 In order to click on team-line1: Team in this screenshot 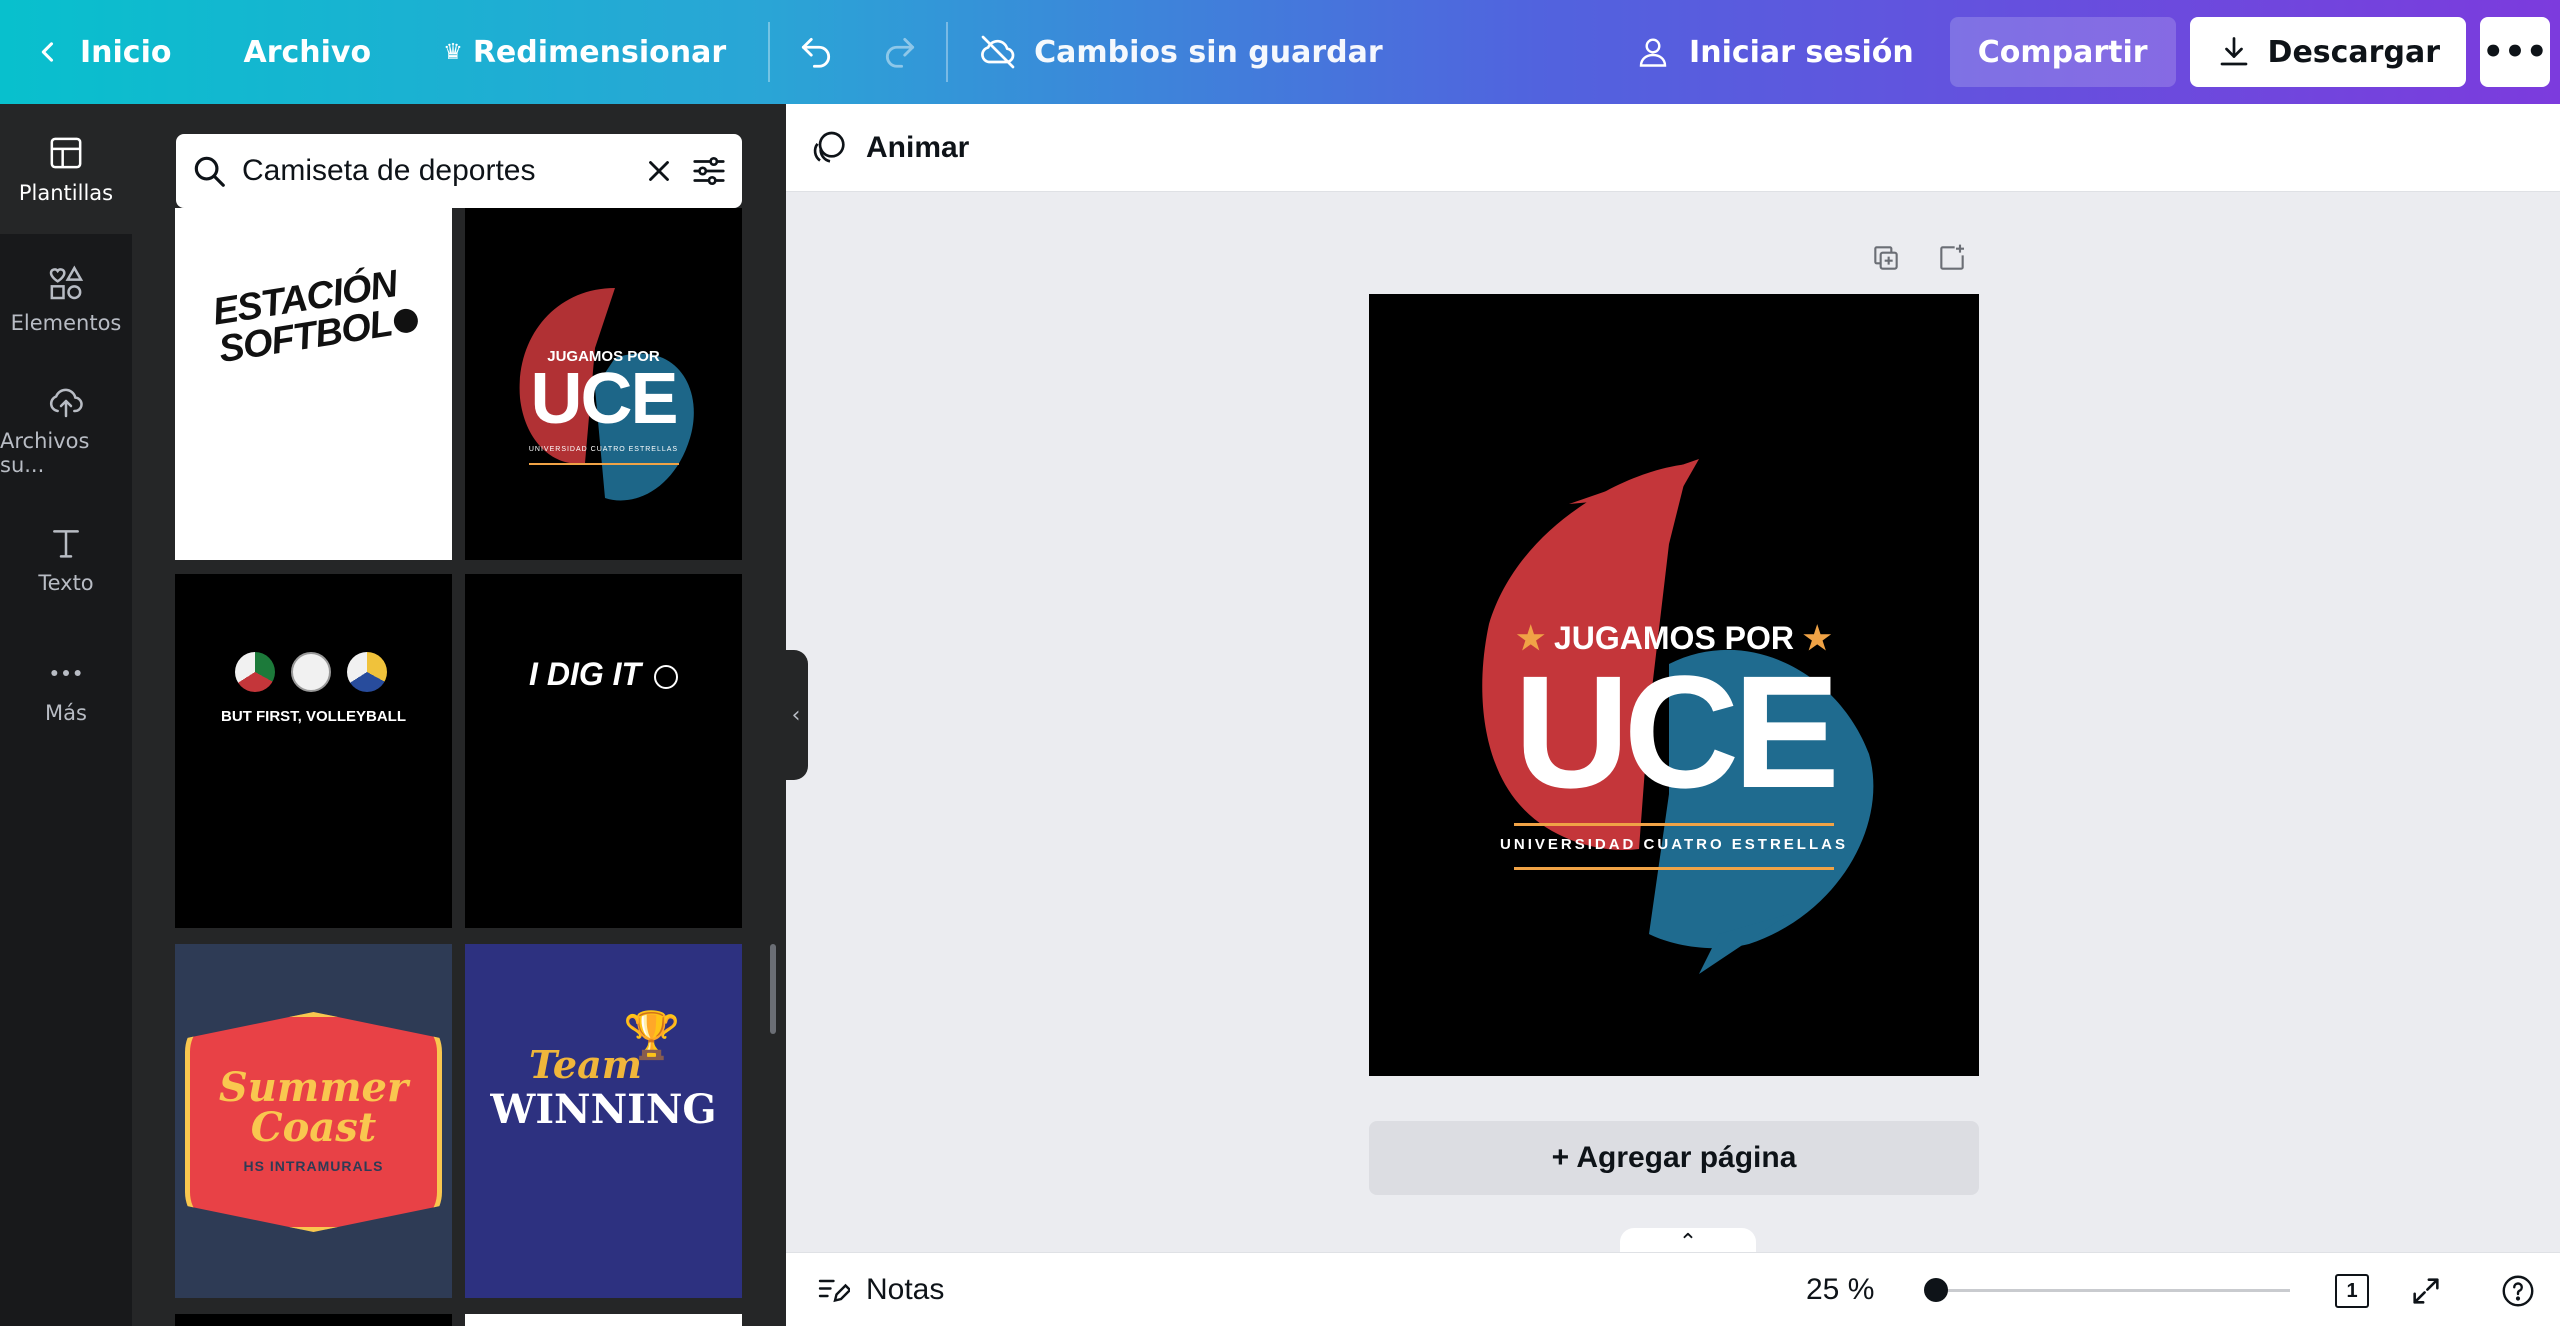, I will do `click(585, 1064)`.